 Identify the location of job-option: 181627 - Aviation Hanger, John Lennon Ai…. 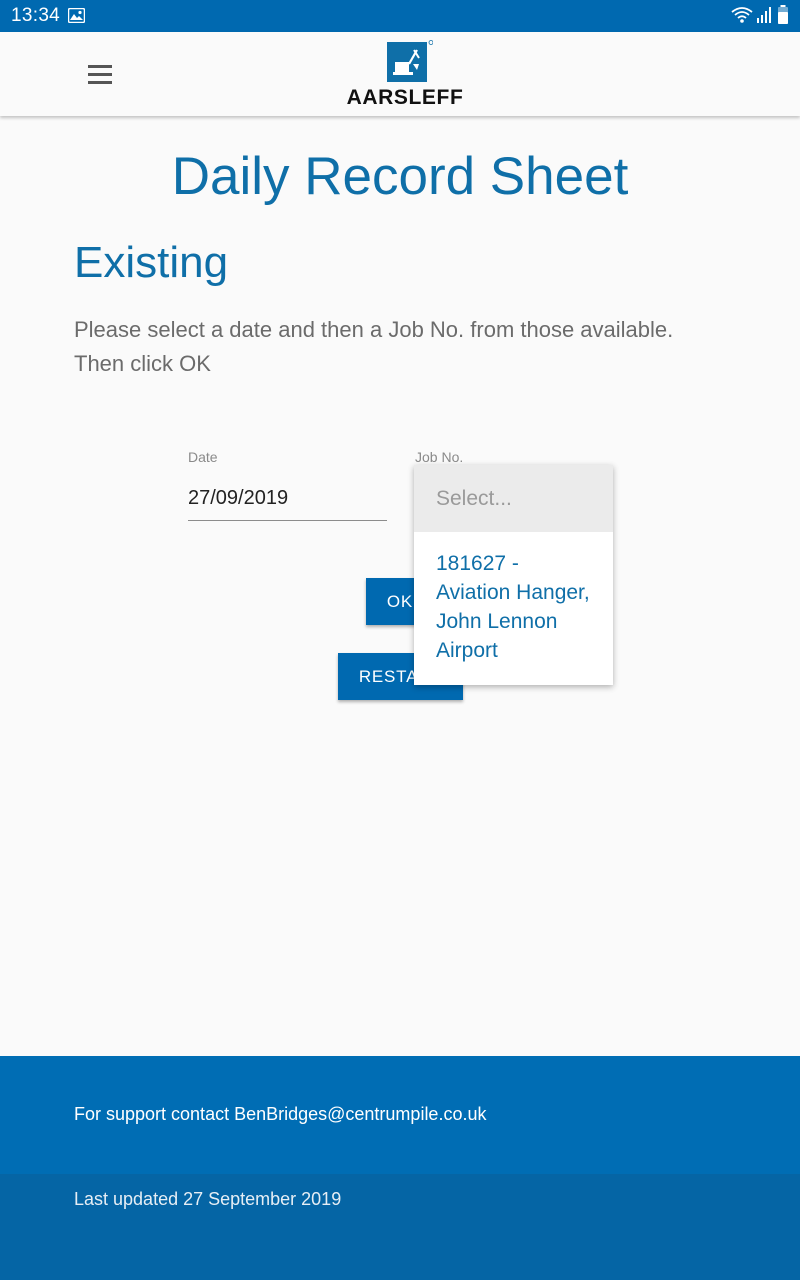
(513, 598).